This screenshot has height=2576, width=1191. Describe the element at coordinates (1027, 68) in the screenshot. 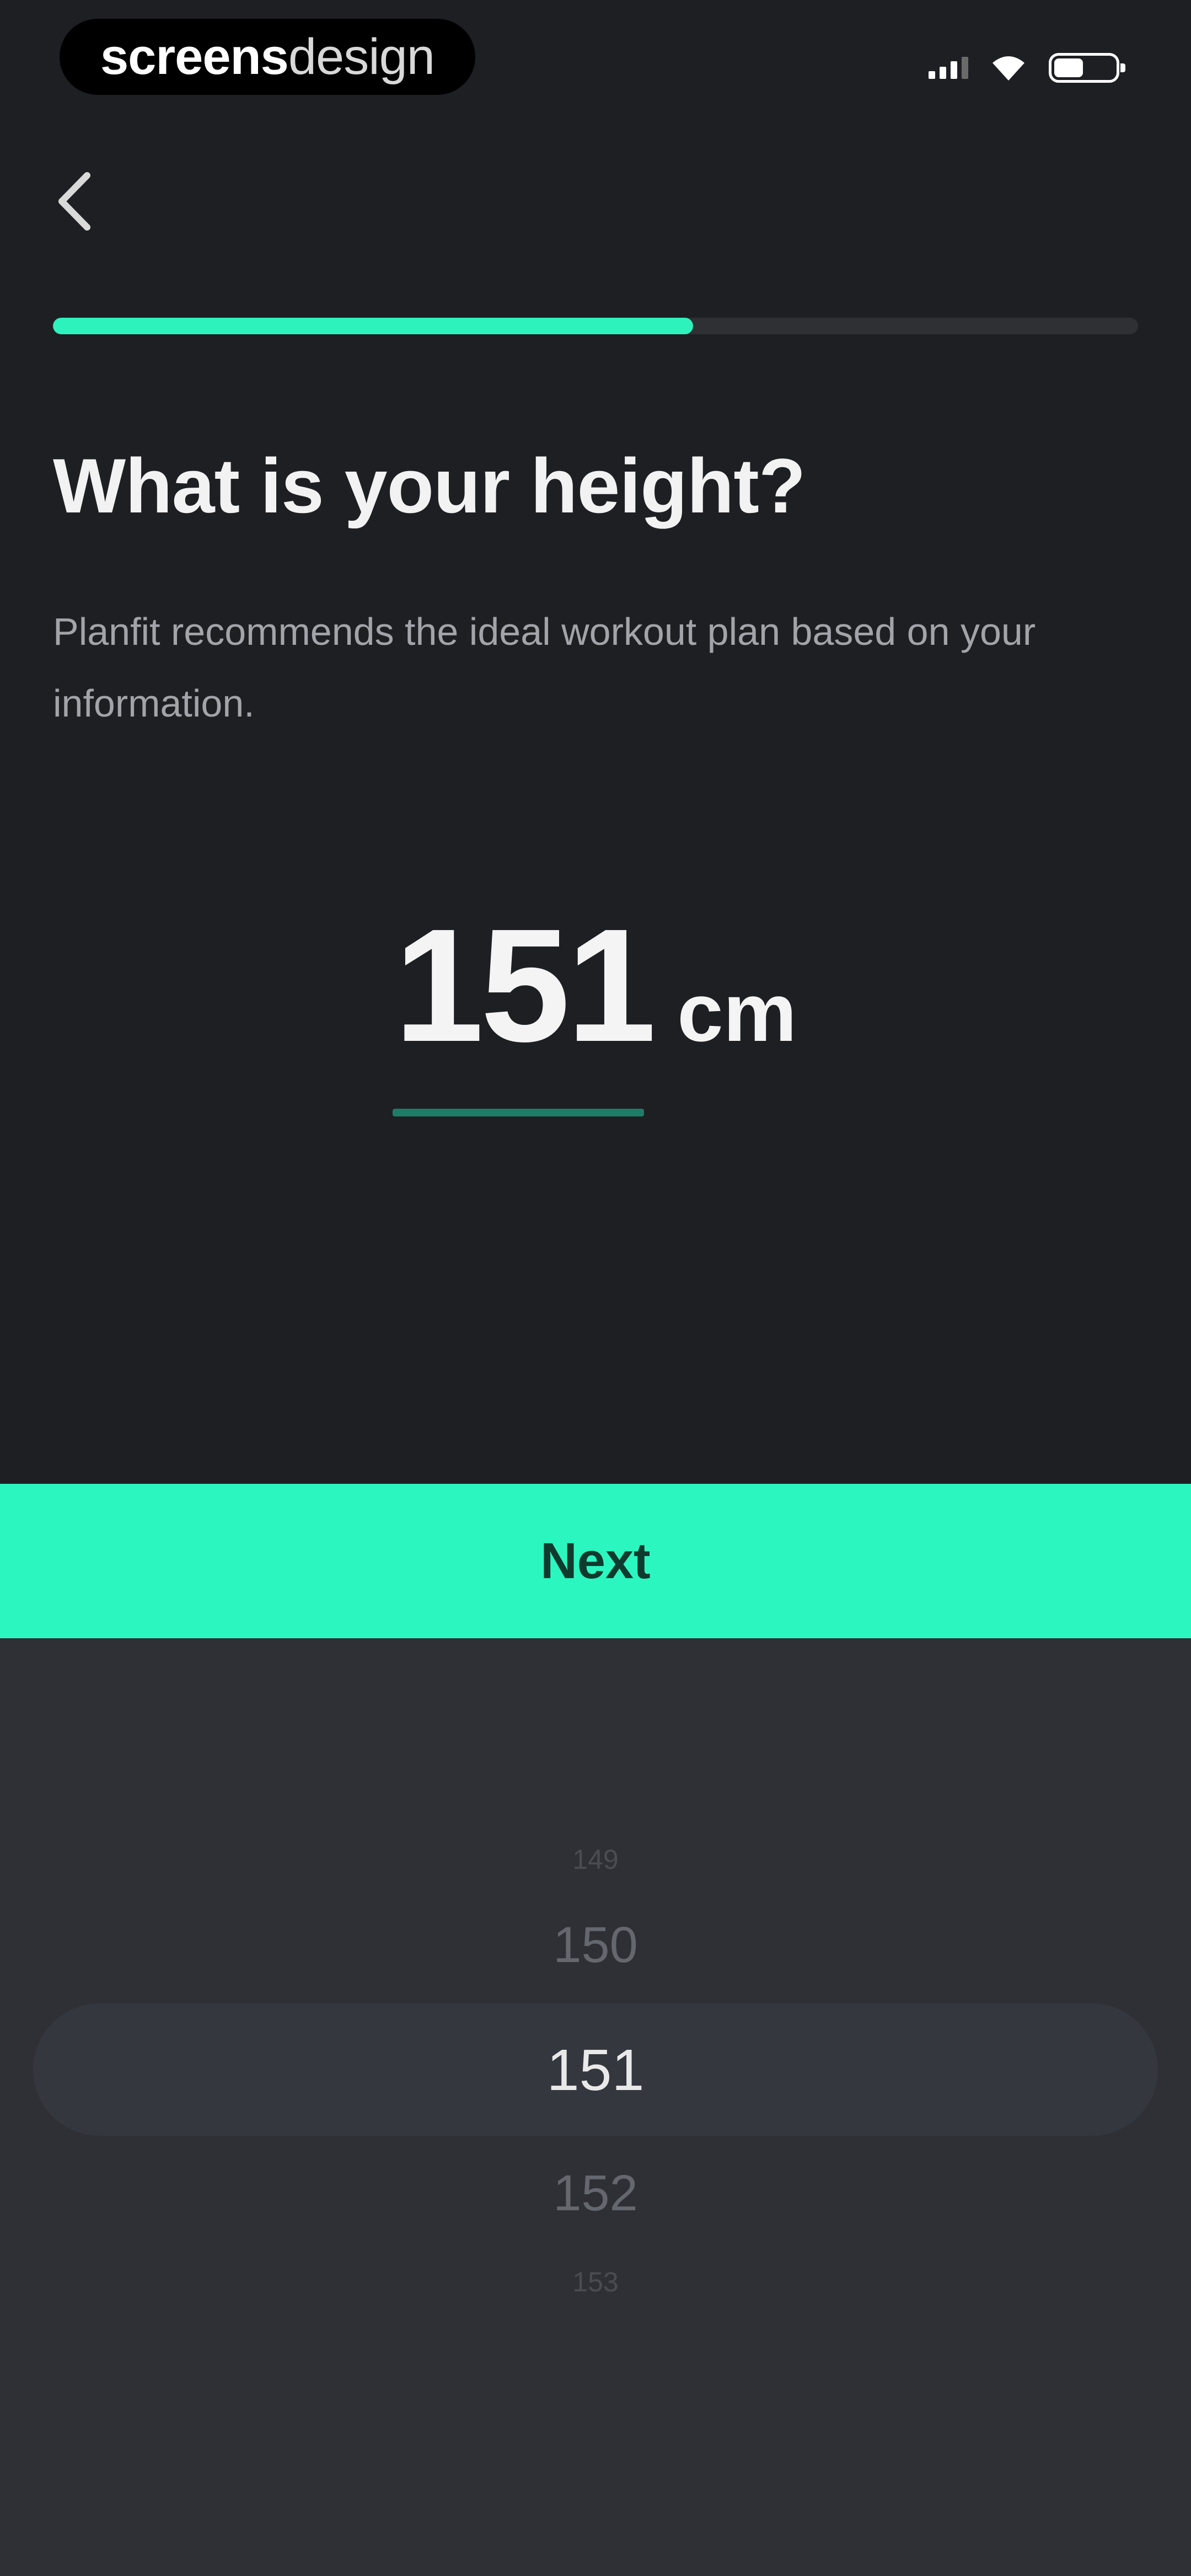

I see `status-icons` at that location.